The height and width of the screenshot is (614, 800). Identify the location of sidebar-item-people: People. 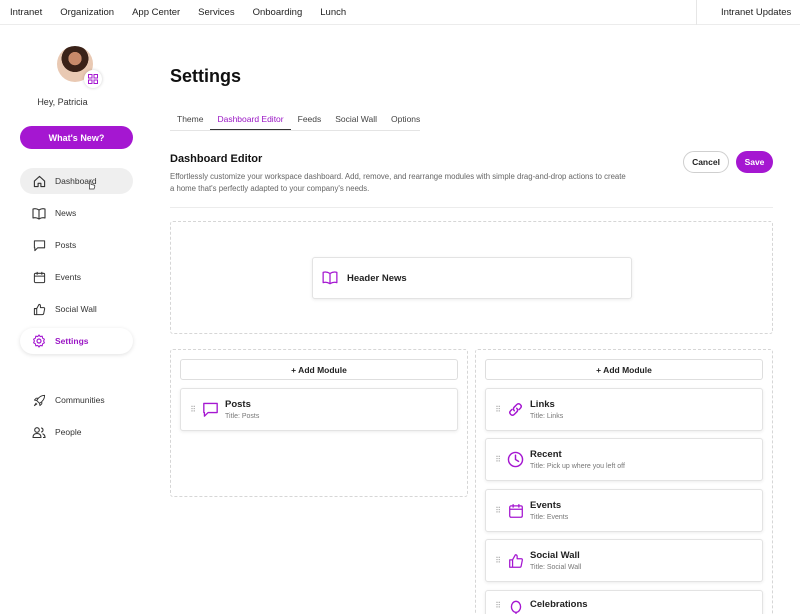
(76, 432).